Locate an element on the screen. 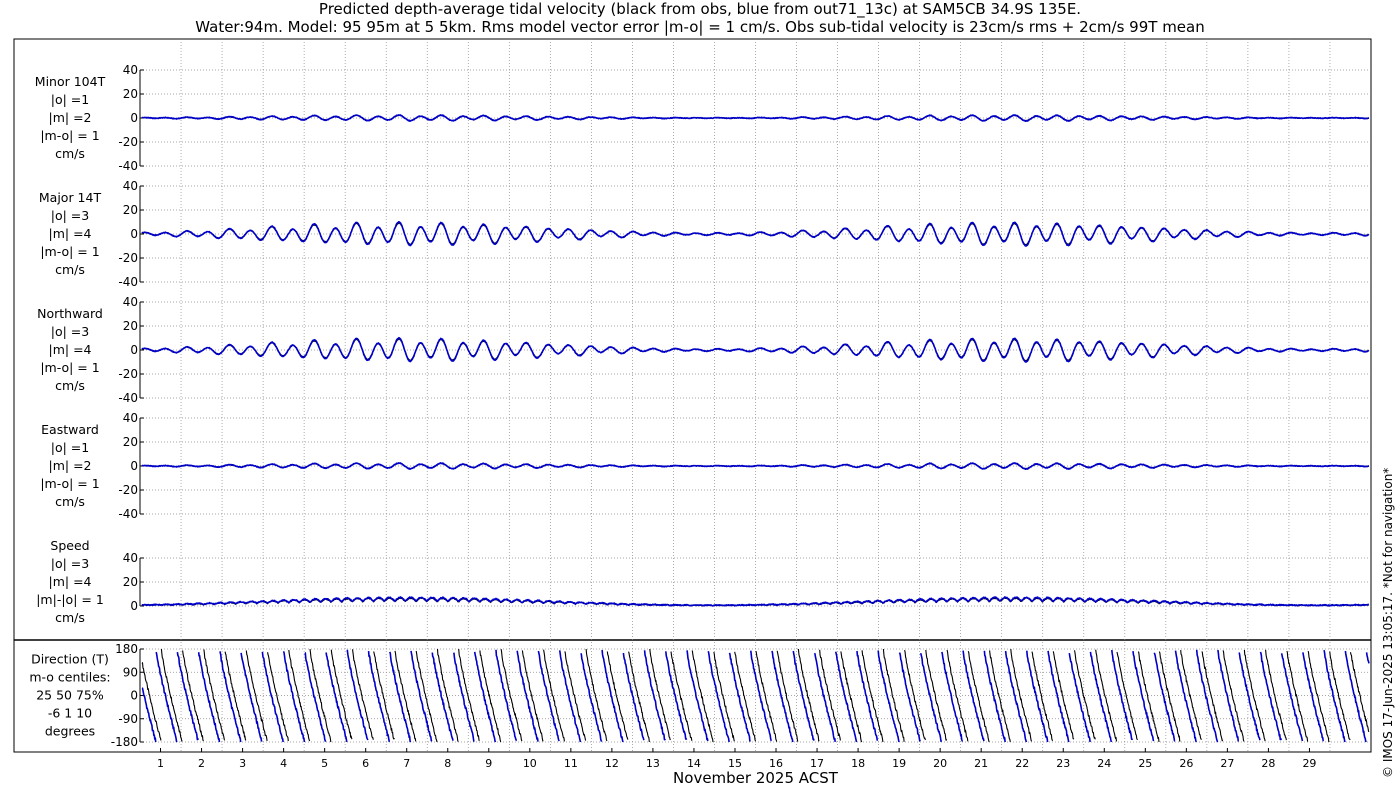  panel-label-minor: |o| =1 is located at coordinates (70, 99).